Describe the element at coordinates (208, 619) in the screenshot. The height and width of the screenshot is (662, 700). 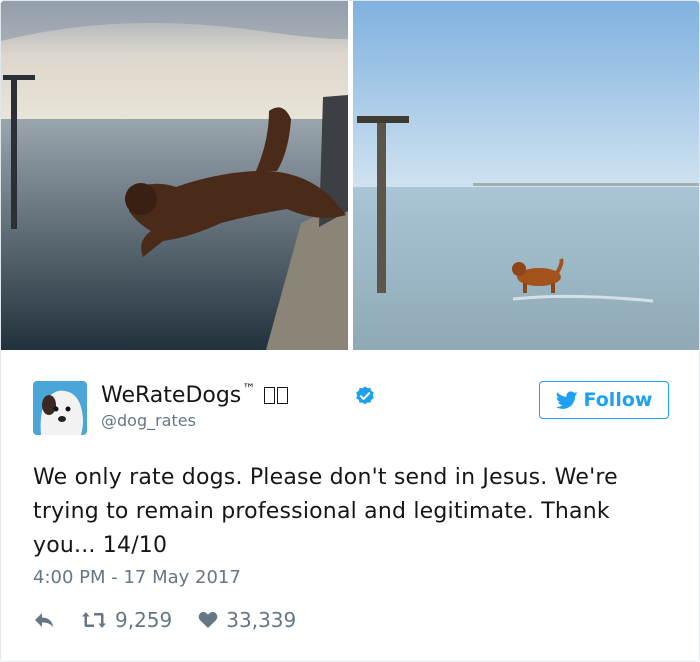
I see `heart-icon` at that location.